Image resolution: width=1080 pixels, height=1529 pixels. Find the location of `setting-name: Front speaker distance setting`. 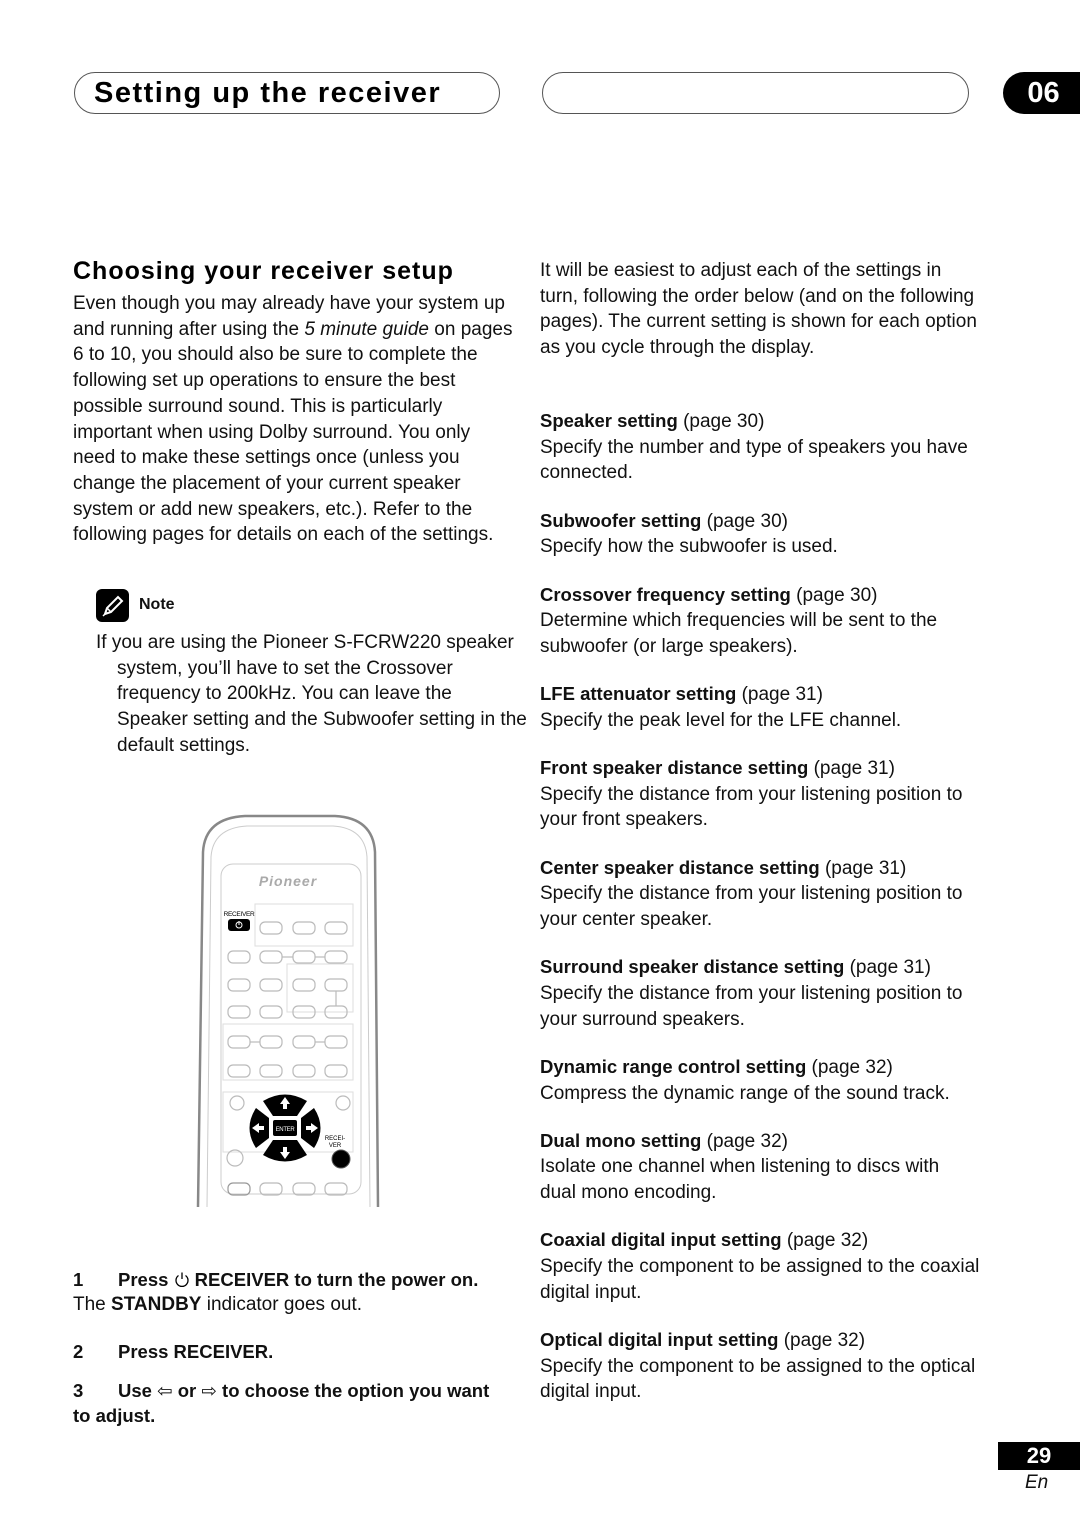

setting-name: Front speaker distance setting is located at coordinates (674, 768).